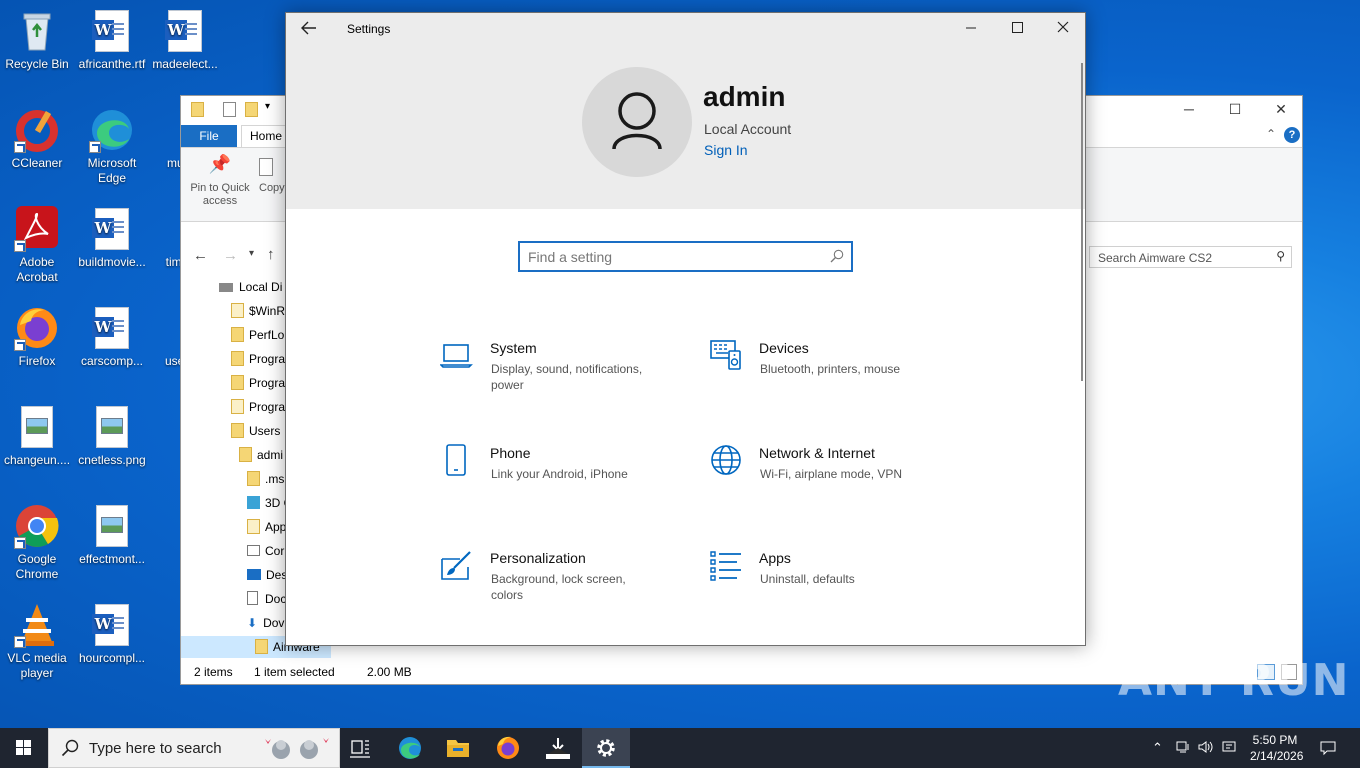 This screenshot has width=1360, height=768. What do you see at coordinates (1082, 222) in the screenshot?
I see `settings-scrollbar` at bounding box center [1082, 222].